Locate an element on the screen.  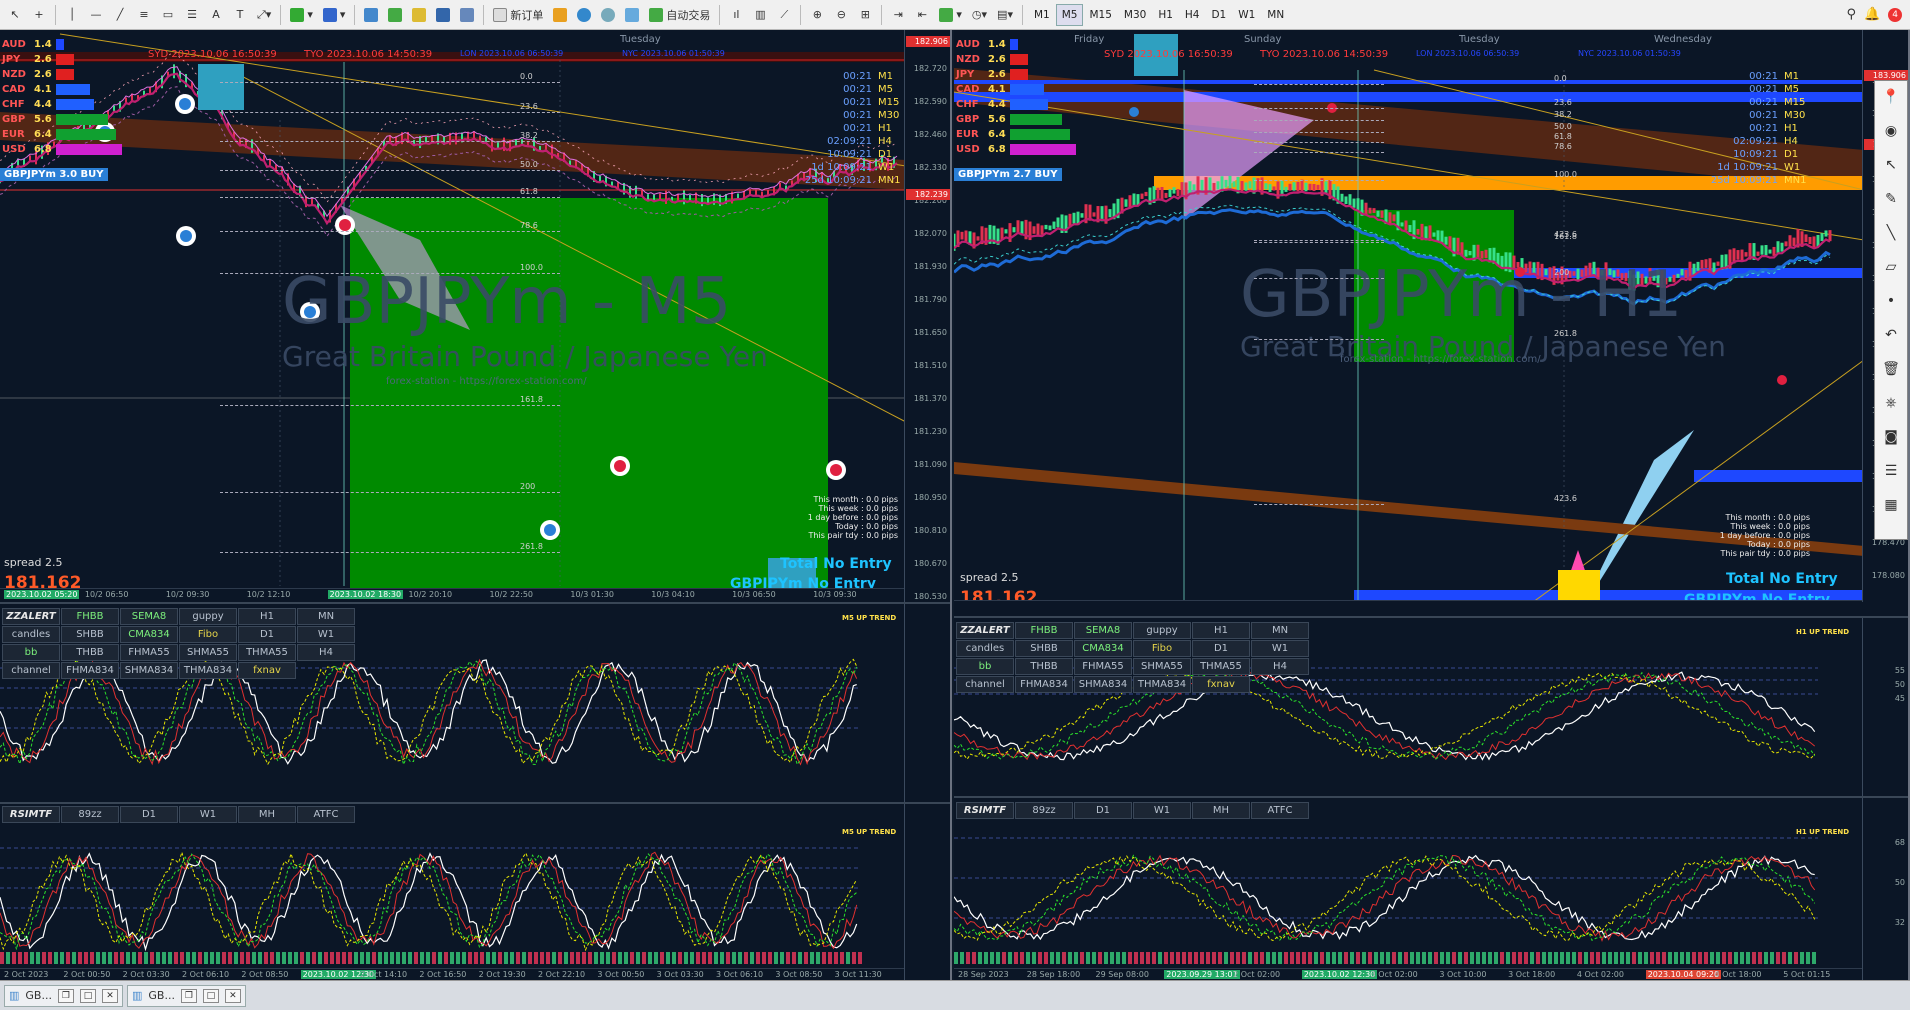
timeframe-mn: MN is located at coordinates (1275, 15).